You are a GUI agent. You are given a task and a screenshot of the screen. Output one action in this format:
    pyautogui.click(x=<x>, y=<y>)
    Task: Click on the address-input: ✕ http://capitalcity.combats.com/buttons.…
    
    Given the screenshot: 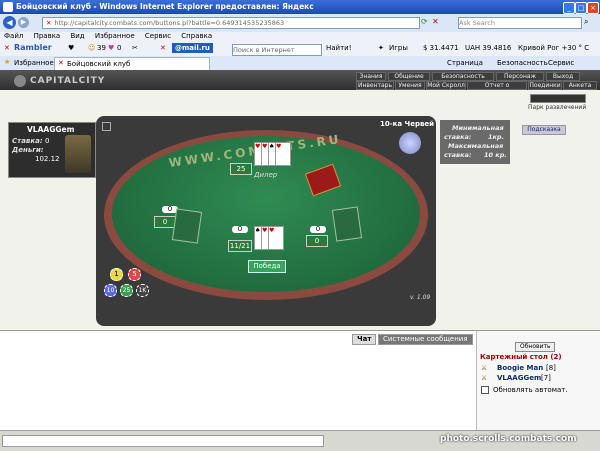 What is the action you would take?
    pyautogui.click(x=231, y=23)
    